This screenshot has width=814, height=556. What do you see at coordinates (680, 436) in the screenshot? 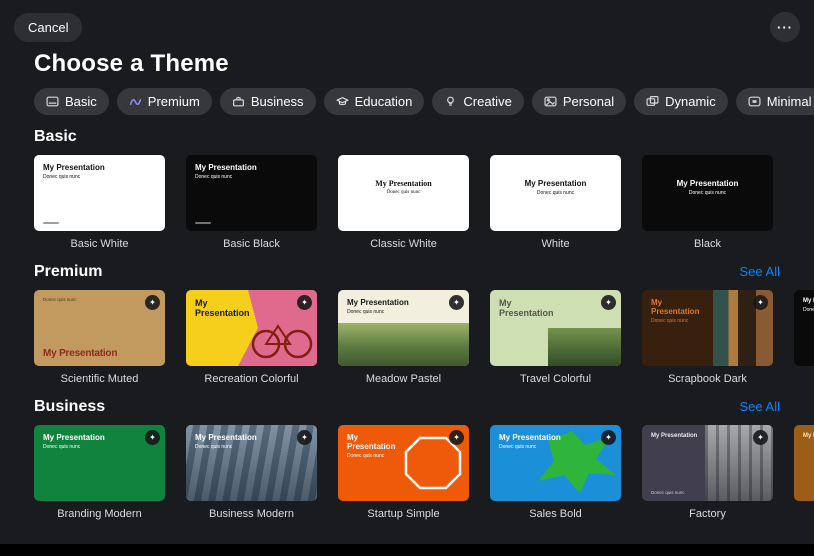
I see `card-text: My Presentation` at bounding box center [680, 436].